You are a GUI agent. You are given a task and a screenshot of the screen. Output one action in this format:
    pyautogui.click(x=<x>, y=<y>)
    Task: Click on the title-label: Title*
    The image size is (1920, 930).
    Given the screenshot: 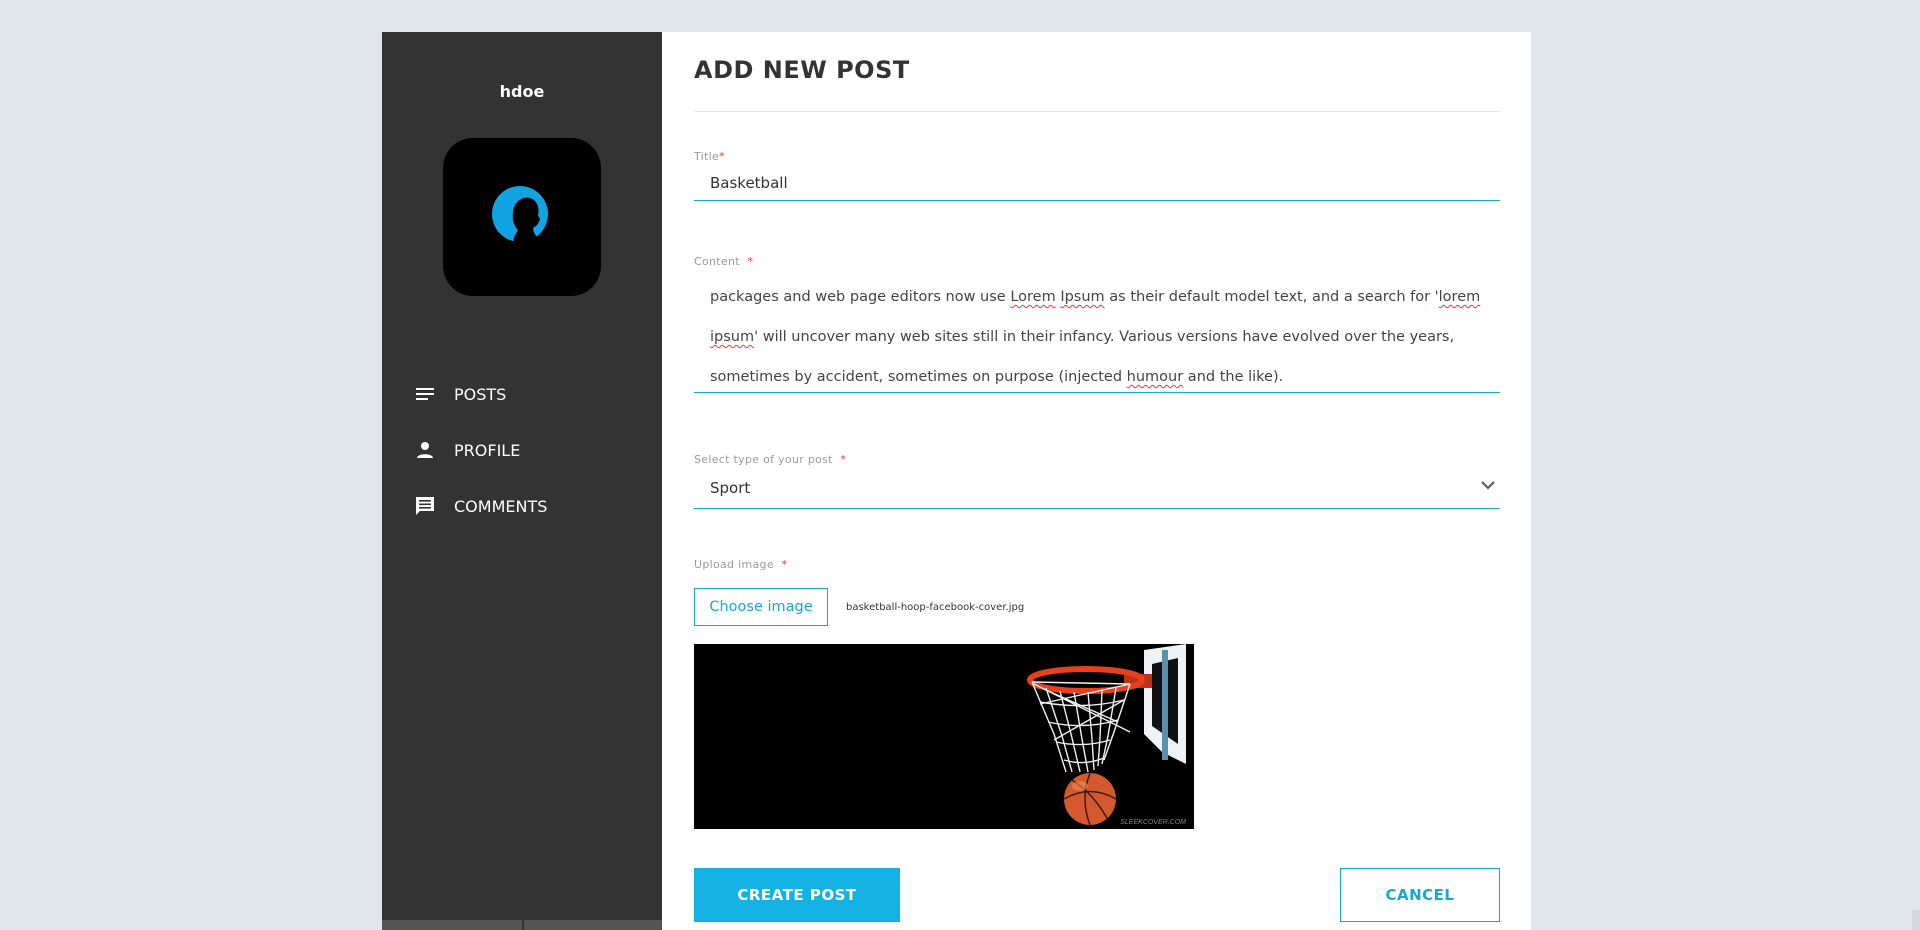 What is the action you would take?
    pyautogui.click(x=709, y=156)
    